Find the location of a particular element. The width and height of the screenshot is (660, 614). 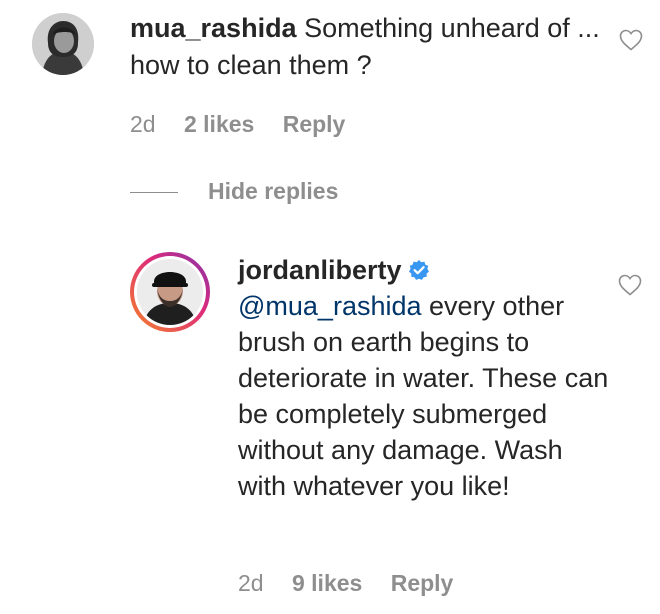

comment-username: mua_rashida is located at coordinates (213, 28).